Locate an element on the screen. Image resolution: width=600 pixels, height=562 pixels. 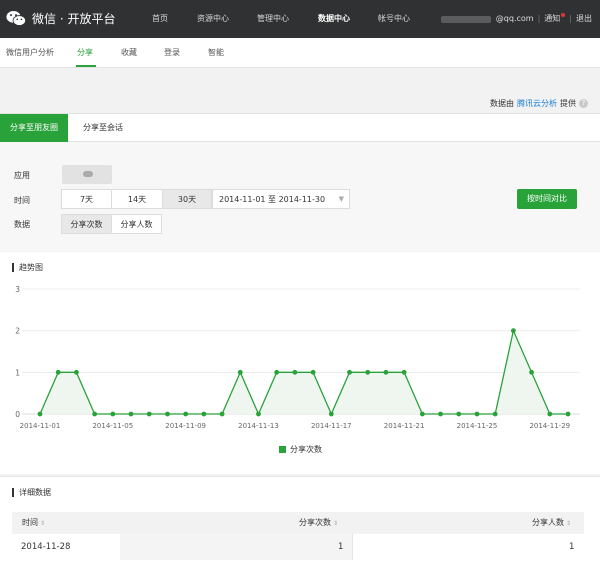
cell-date: 2014-11-28 is located at coordinates (46, 547).